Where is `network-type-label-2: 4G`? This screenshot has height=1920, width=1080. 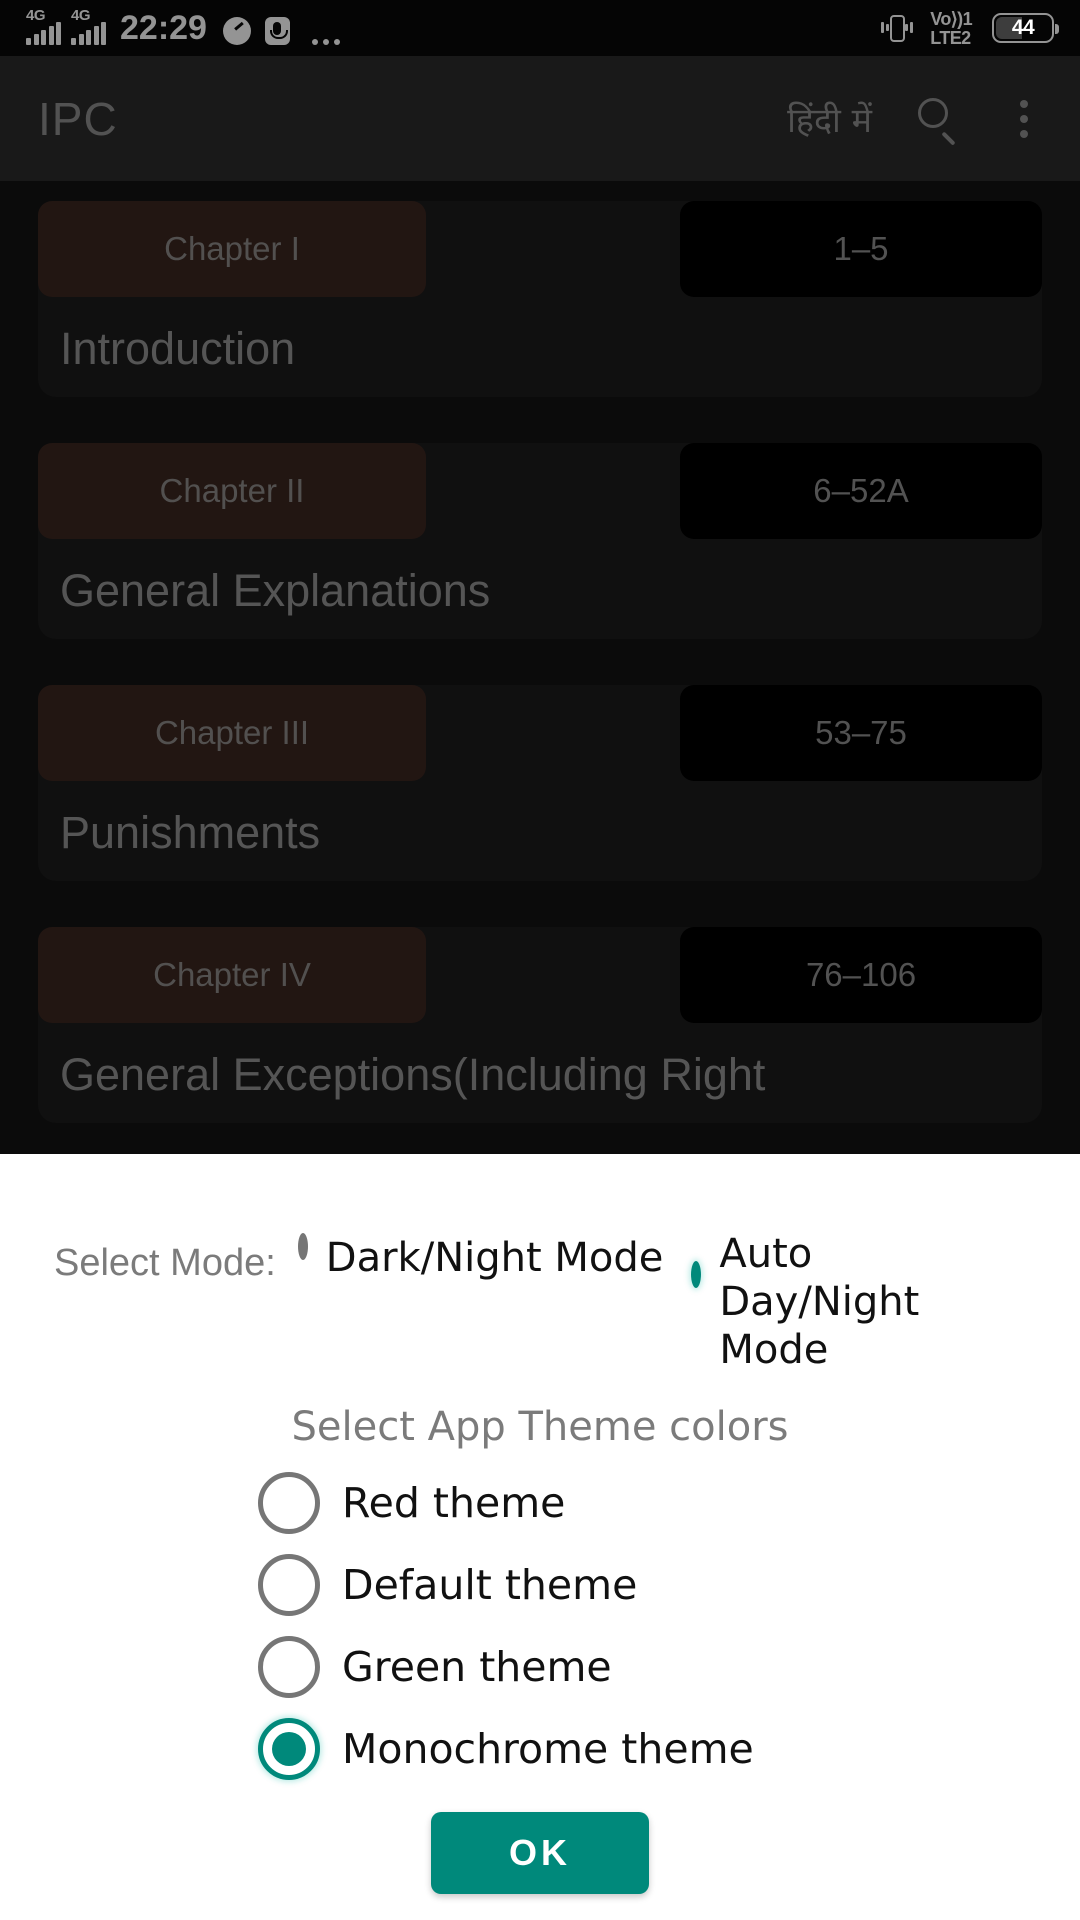
network-type-label-2: 4G is located at coordinates (81, 15).